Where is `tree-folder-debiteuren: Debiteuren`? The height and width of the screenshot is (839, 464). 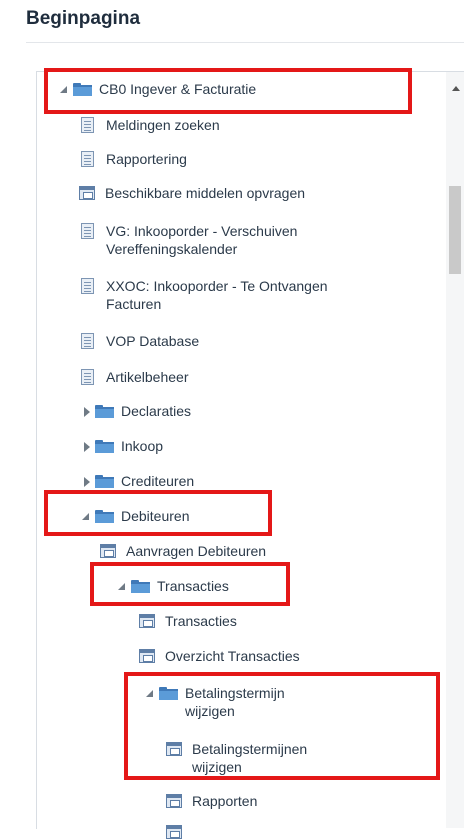 tree-folder-debiteuren: Debiteuren is located at coordinates (136, 516).